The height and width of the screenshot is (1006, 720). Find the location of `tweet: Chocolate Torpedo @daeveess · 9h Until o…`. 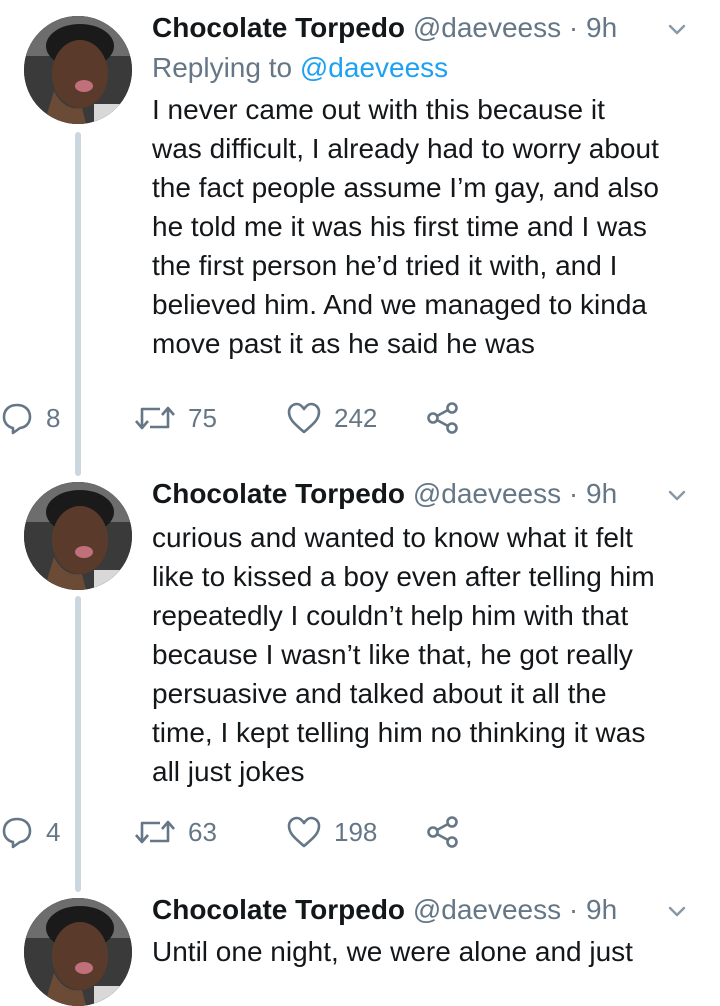

tweet: Chocolate Torpedo @daeveess · 9h Until o… is located at coordinates (360, 948).